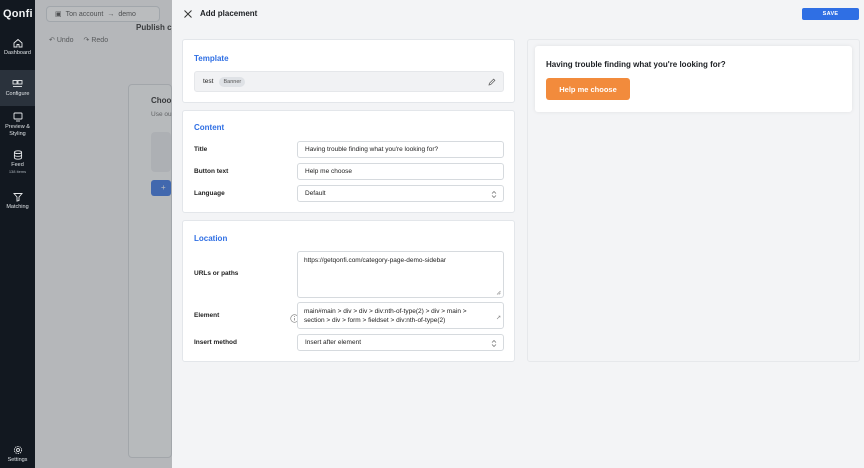 Image resolution: width=864 pixels, height=468 pixels. Describe the element at coordinates (17, 207) in the screenshot. I see `sidebar-item-label: Matching` at that location.